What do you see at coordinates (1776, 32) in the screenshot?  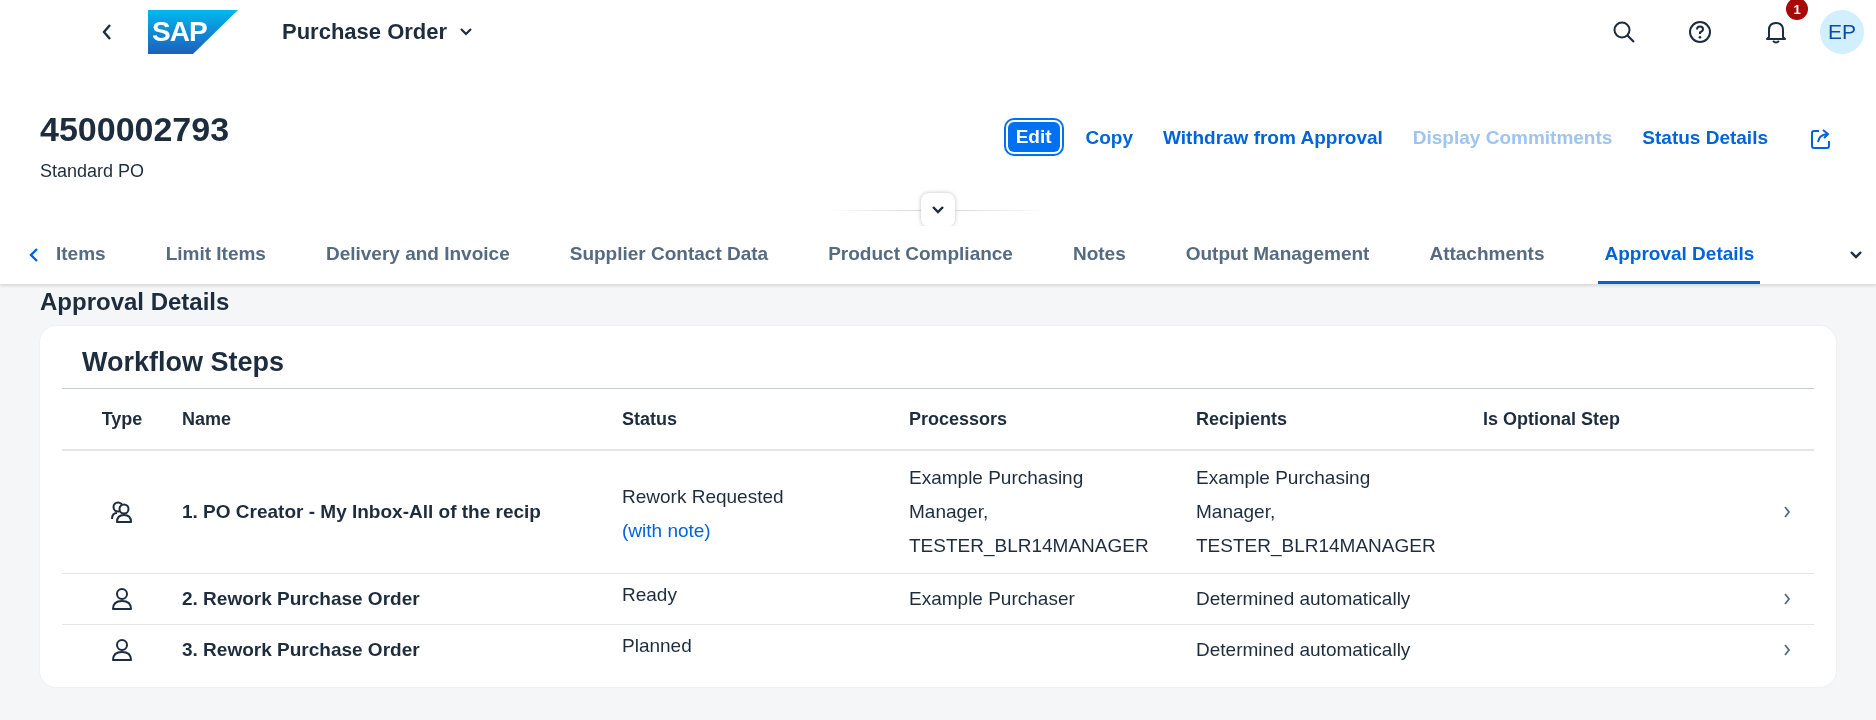 I see `bell-icon` at bounding box center [1776, 32].